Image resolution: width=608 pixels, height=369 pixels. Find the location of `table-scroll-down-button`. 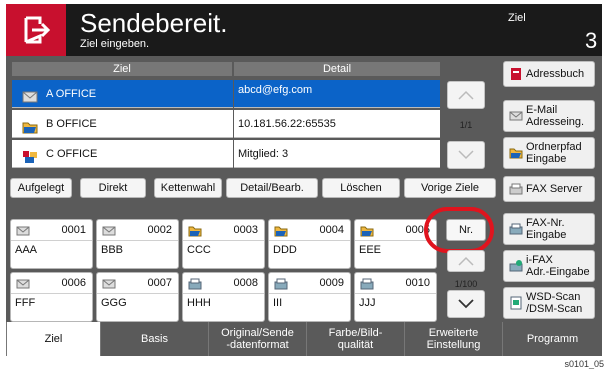

table-scroll-down-button is located at coordinates (466, 155).